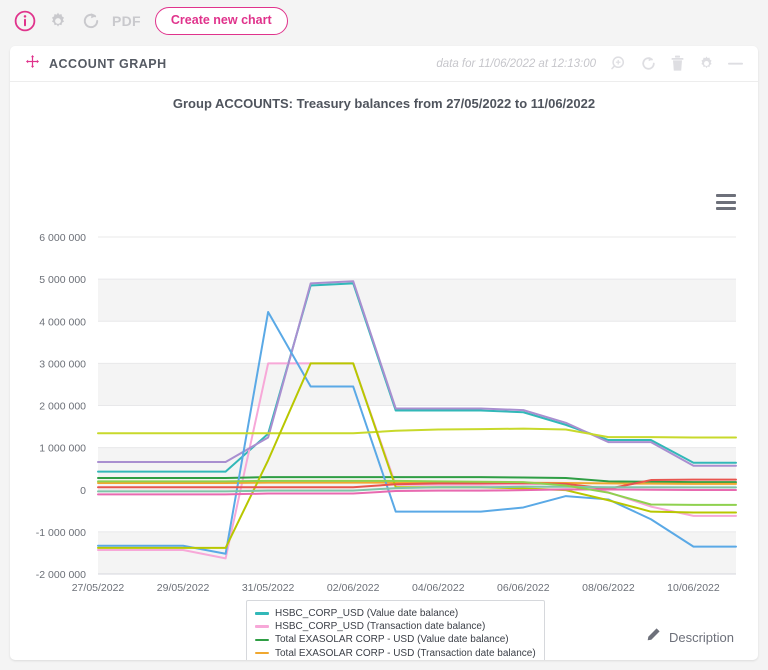 This screenshot has height=670, width=768. Describe the element at coordinates (701, 637) in the screenshot. I see `description-label: Description` at that location.